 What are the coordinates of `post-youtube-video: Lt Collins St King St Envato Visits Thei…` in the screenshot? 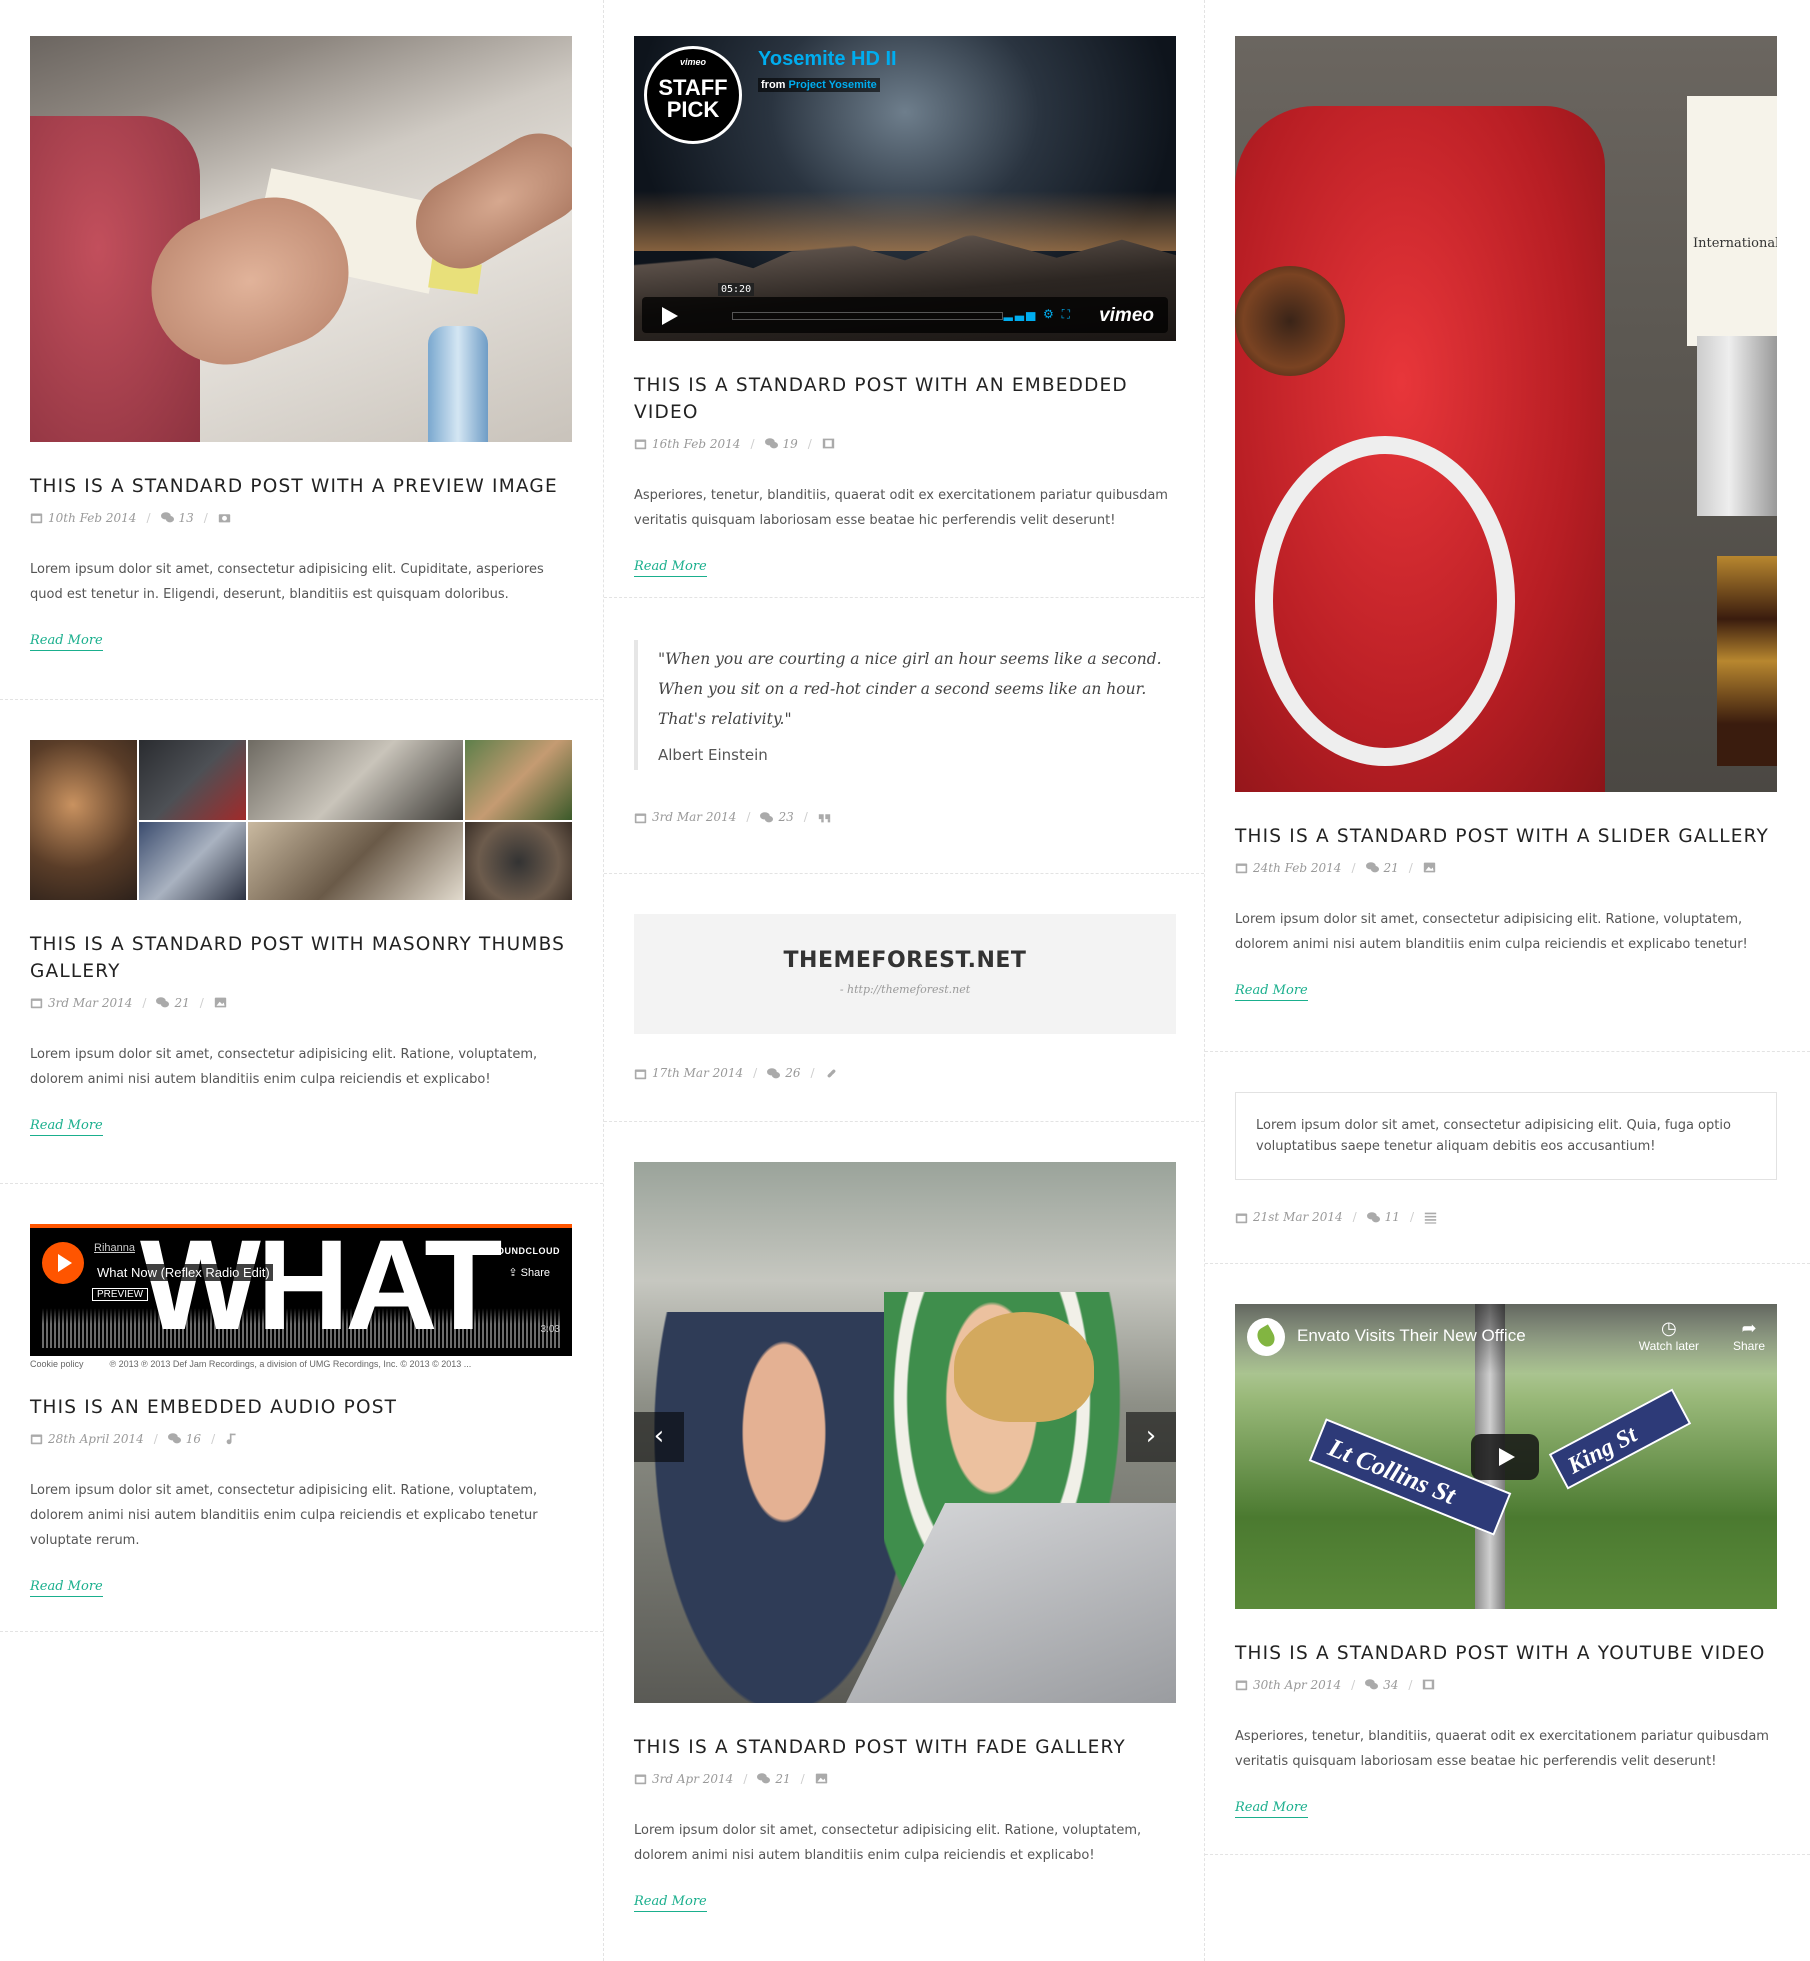 It's located at (1507, 1559).